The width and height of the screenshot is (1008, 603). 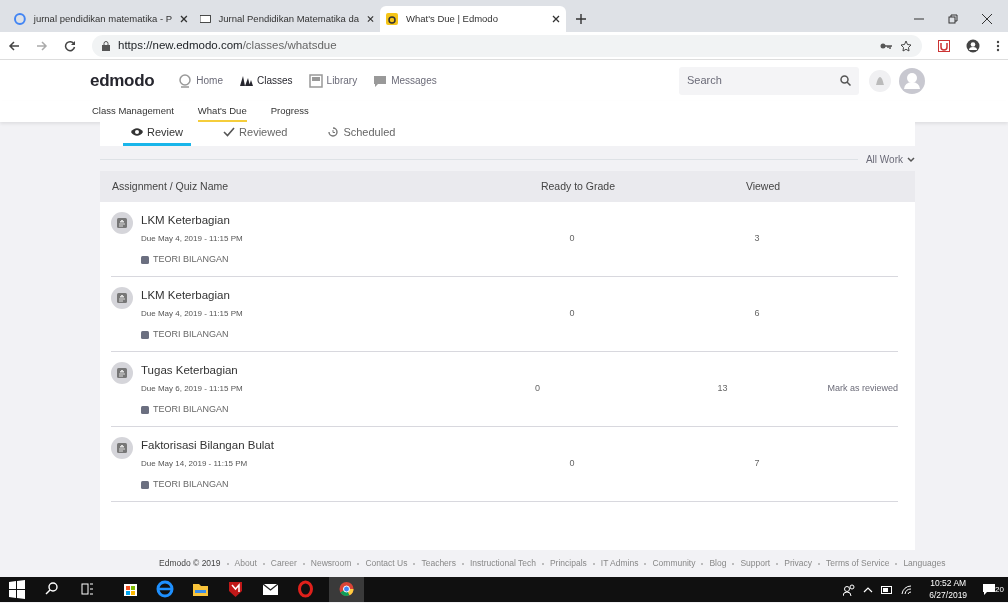 What do you see at coordinates (798, 563) in the screenshot?
I see `footer-link: Privacy` at bounding box center [798, 563].